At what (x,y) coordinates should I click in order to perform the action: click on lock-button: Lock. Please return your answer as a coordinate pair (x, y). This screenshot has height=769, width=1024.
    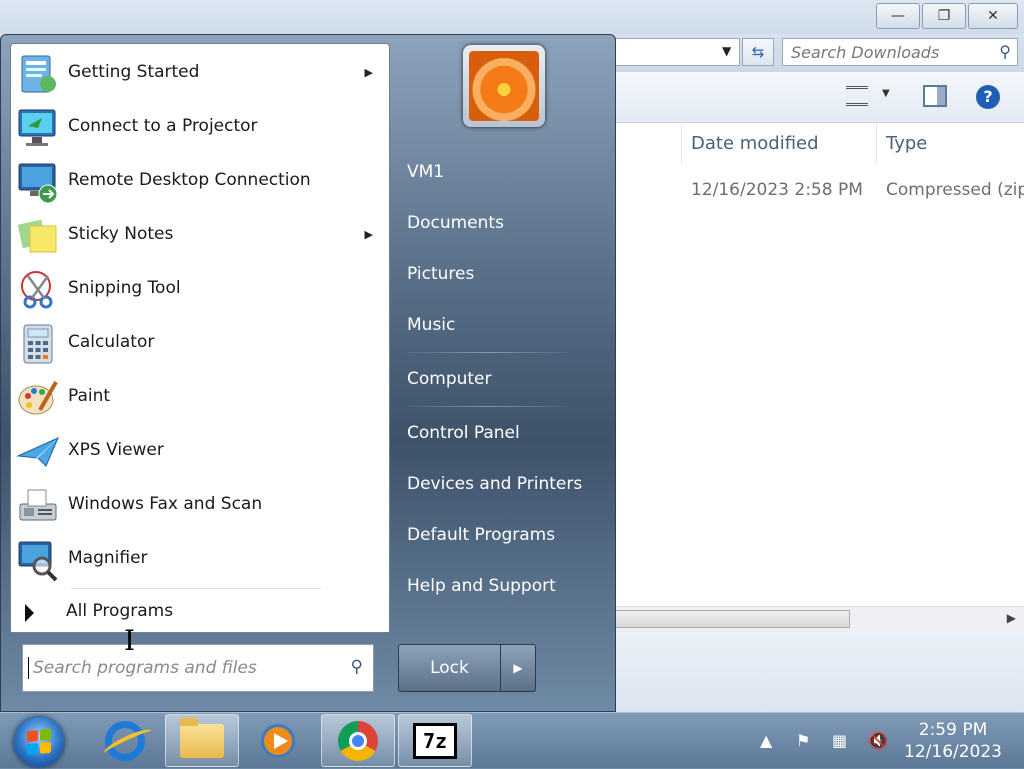
    Looking at the image, I should click on (449, 668).